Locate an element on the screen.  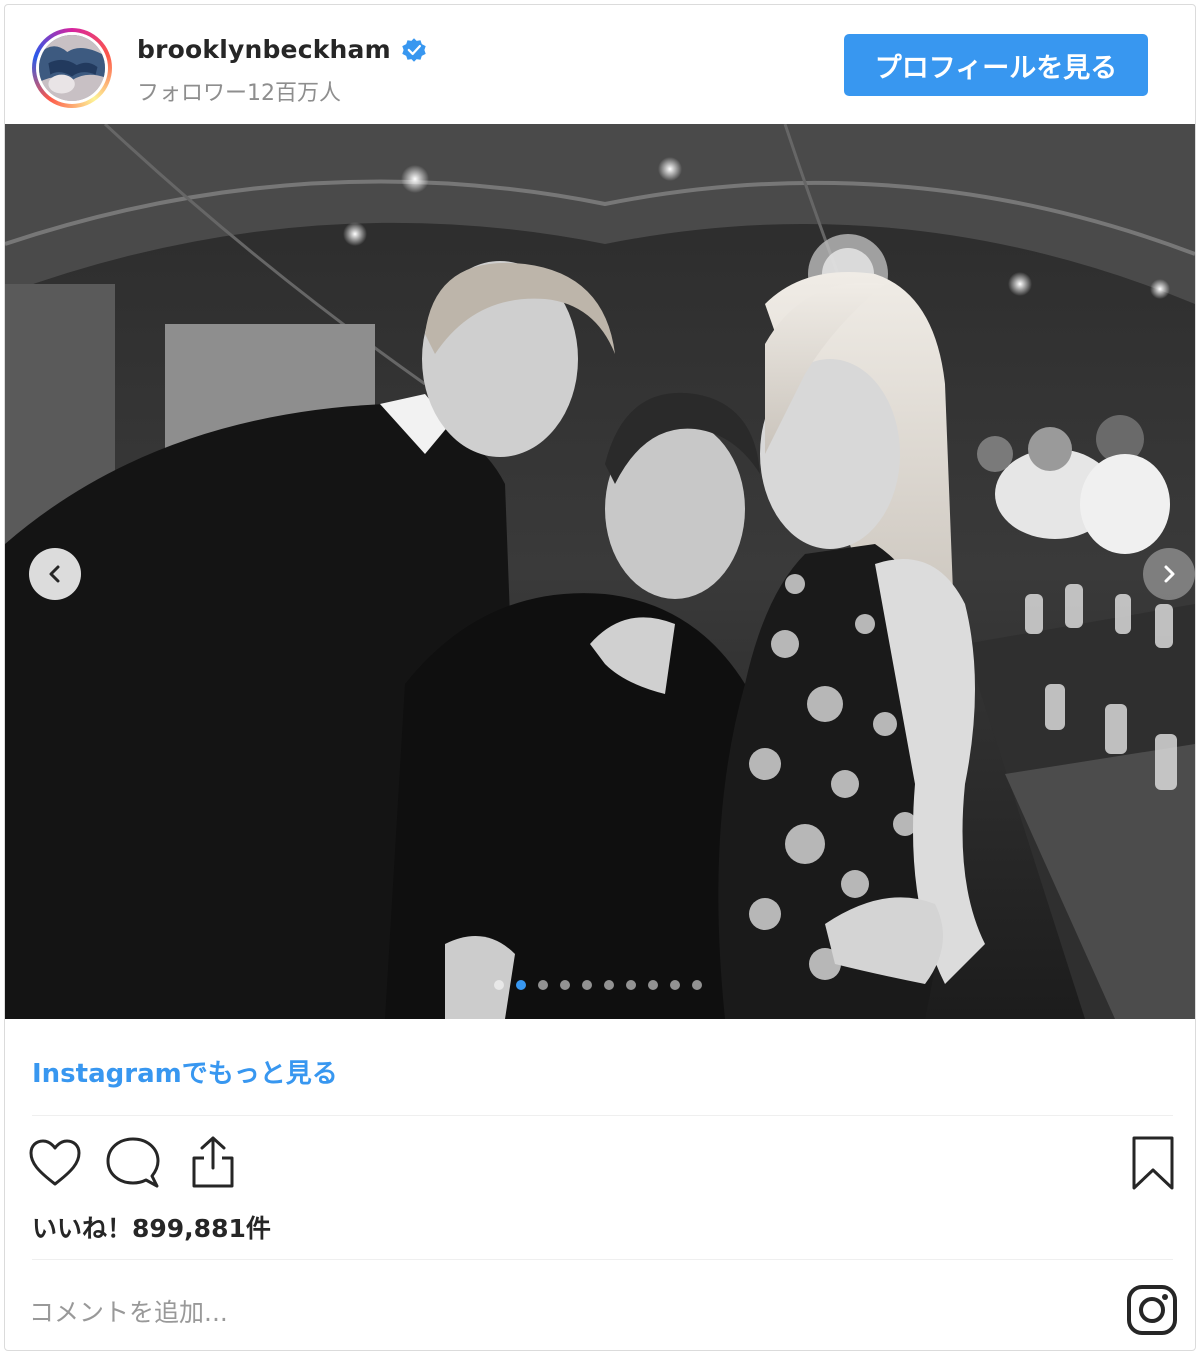
carousel-indicator is located at coordinates (598, 985).